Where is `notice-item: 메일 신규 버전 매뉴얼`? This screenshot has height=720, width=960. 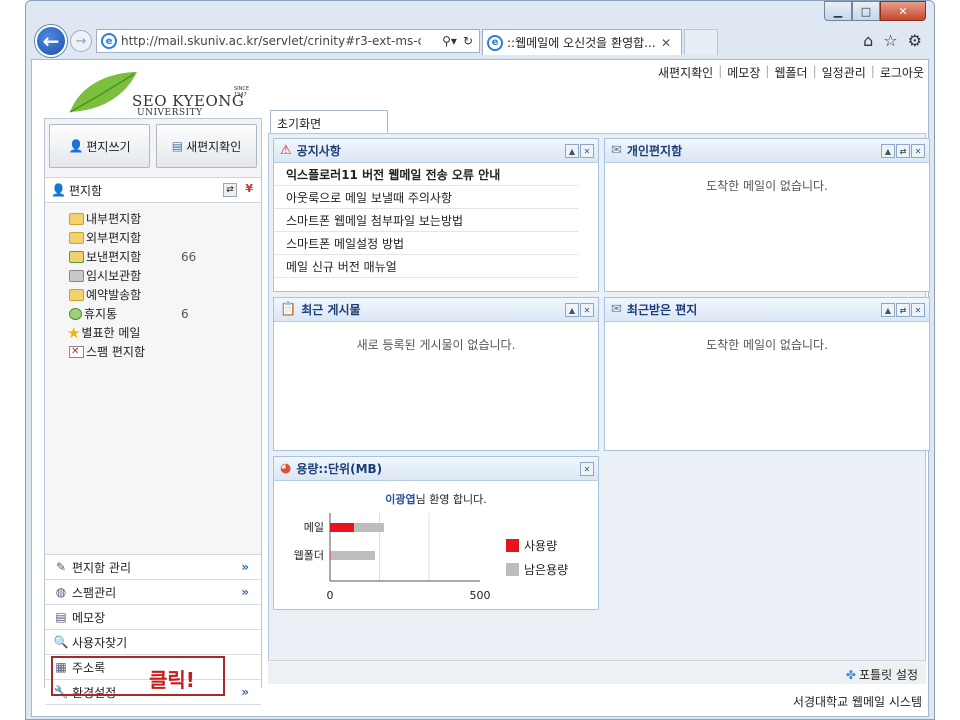
notice-item: 메일 신규 버전 매뉴얼 is located at coordinates (426, 266).